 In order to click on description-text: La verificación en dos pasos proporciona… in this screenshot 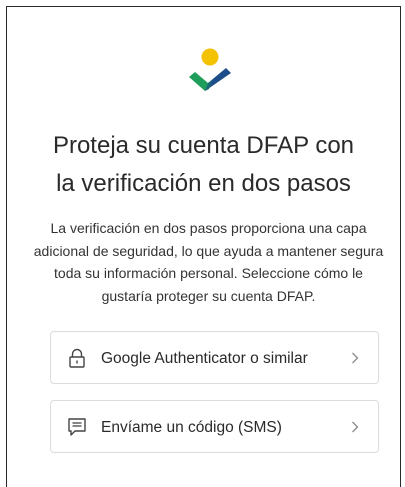, I will do `click(208, 262)`.